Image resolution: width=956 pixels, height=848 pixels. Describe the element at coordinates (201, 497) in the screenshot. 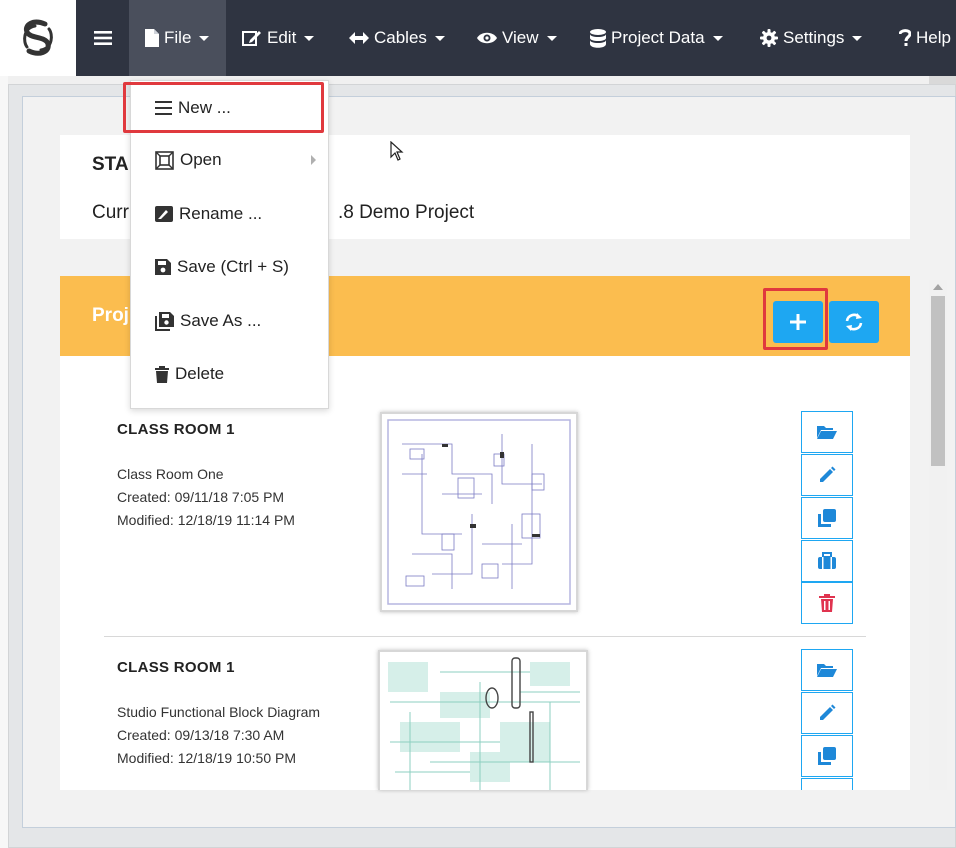

I see `project-1-created: Created: 09/11/18 7:05 PM` at that location.